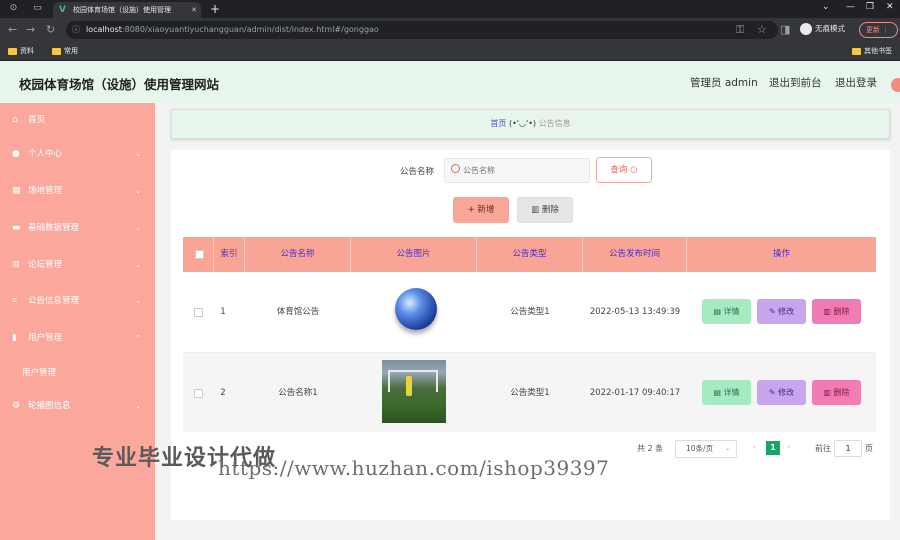  What do you see at coordinates (77, 191) in the screenshot?
I see `sidebar-item-venues: ▦ 场地管理 ⌄` at bounding box center [77, 191].